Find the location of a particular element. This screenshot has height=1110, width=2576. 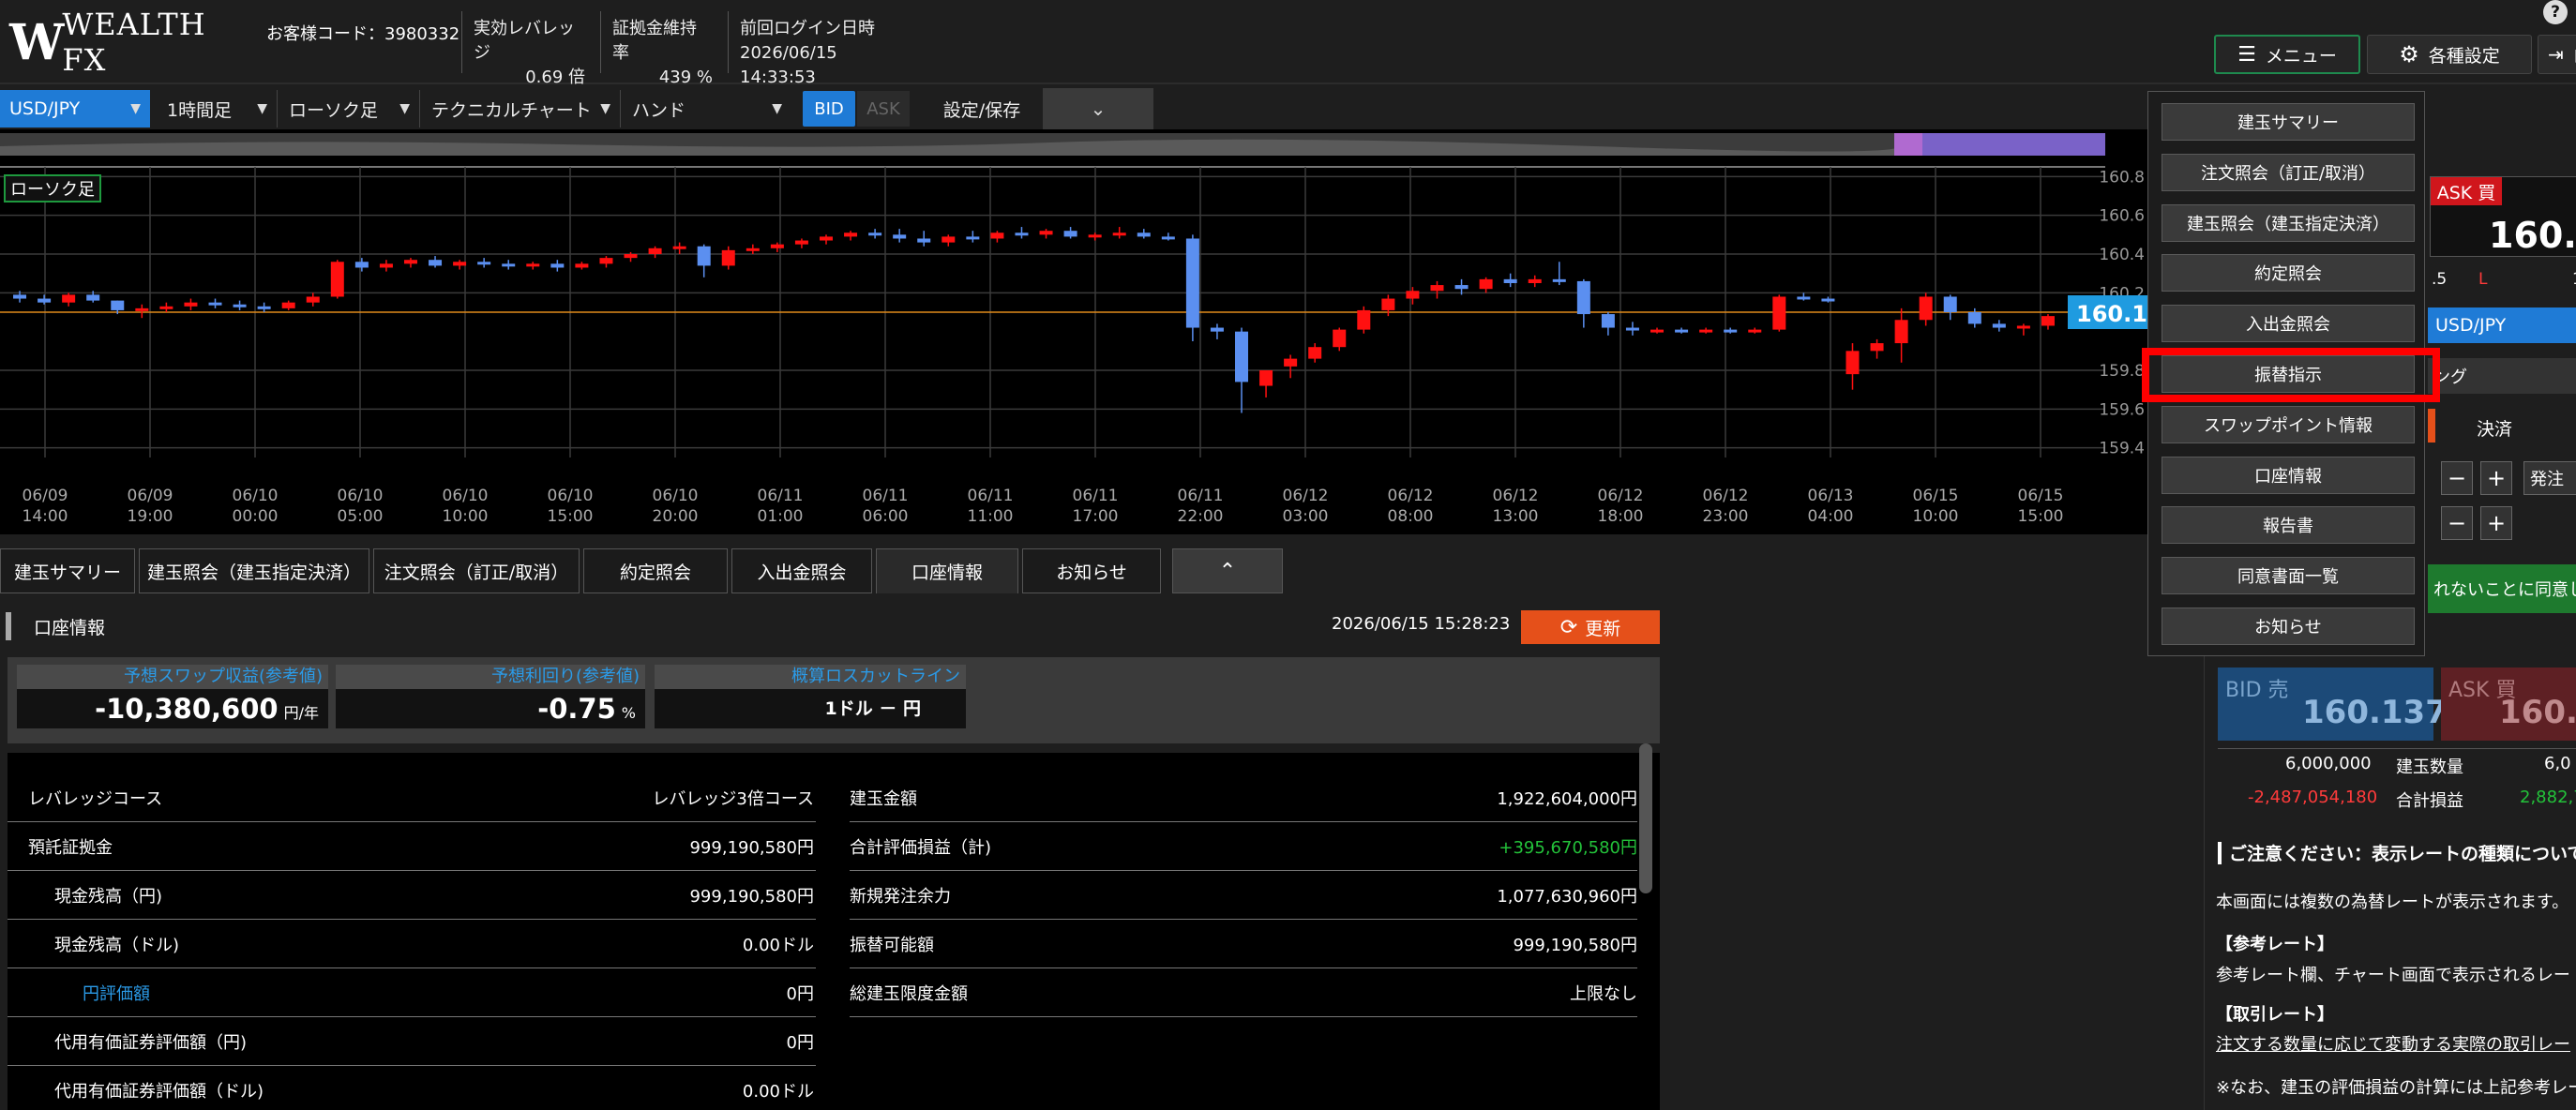

tab-5: 入出金照会 is located at coordinates (801, 570).